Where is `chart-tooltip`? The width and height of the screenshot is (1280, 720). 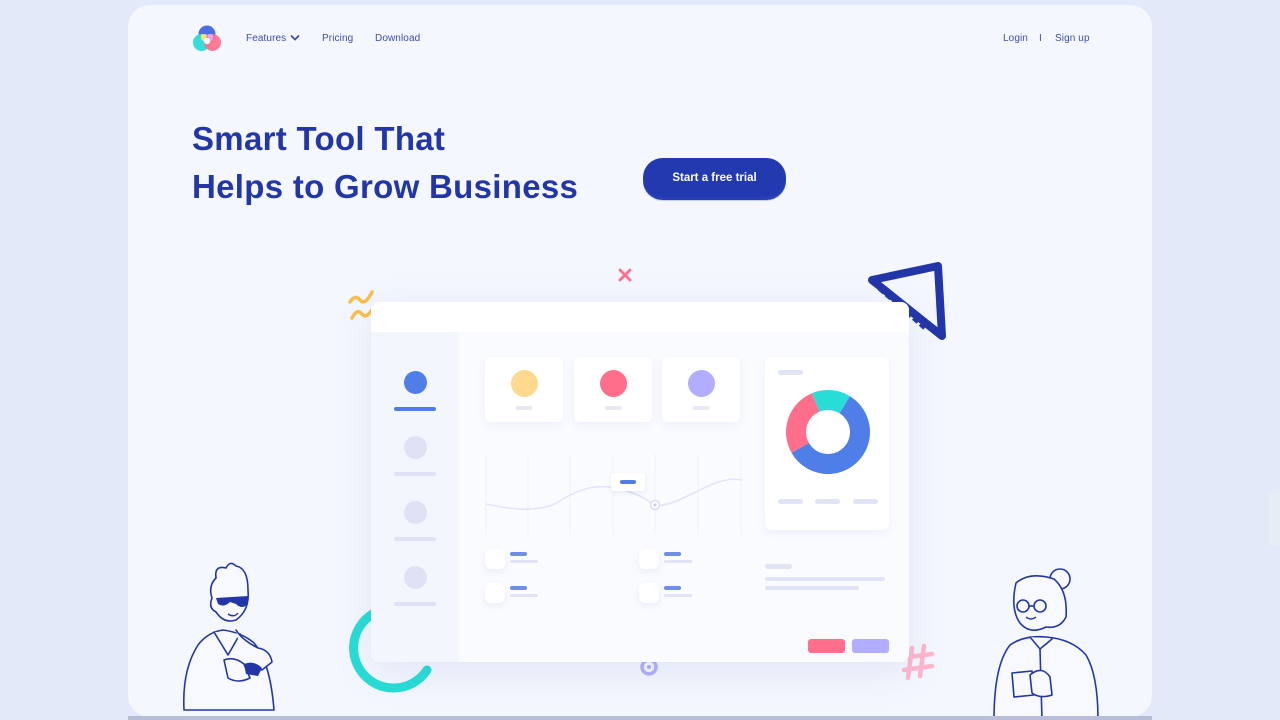 chart-tooltip is located at coordinates (628, 482).